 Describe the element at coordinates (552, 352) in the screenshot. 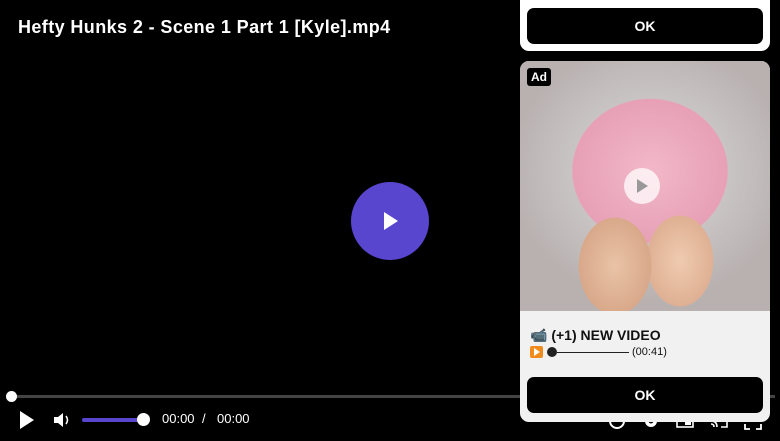

I see `ad-progress-dot` at that location.